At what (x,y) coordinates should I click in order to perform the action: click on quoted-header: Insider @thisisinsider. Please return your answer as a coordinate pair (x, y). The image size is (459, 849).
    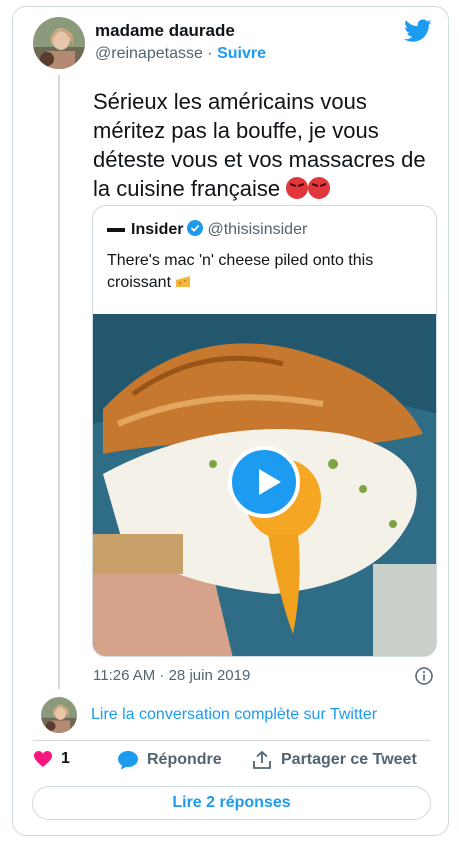
    Looking at the image, I should click on (207, 229).